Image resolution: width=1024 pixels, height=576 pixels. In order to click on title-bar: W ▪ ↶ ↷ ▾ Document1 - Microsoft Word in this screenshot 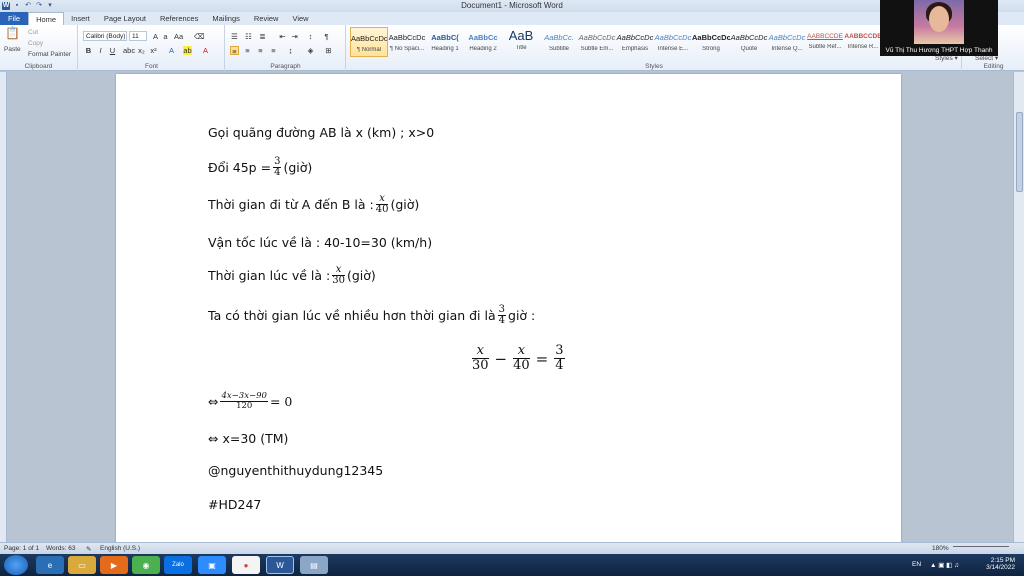, I will do `click(512, 6)`.